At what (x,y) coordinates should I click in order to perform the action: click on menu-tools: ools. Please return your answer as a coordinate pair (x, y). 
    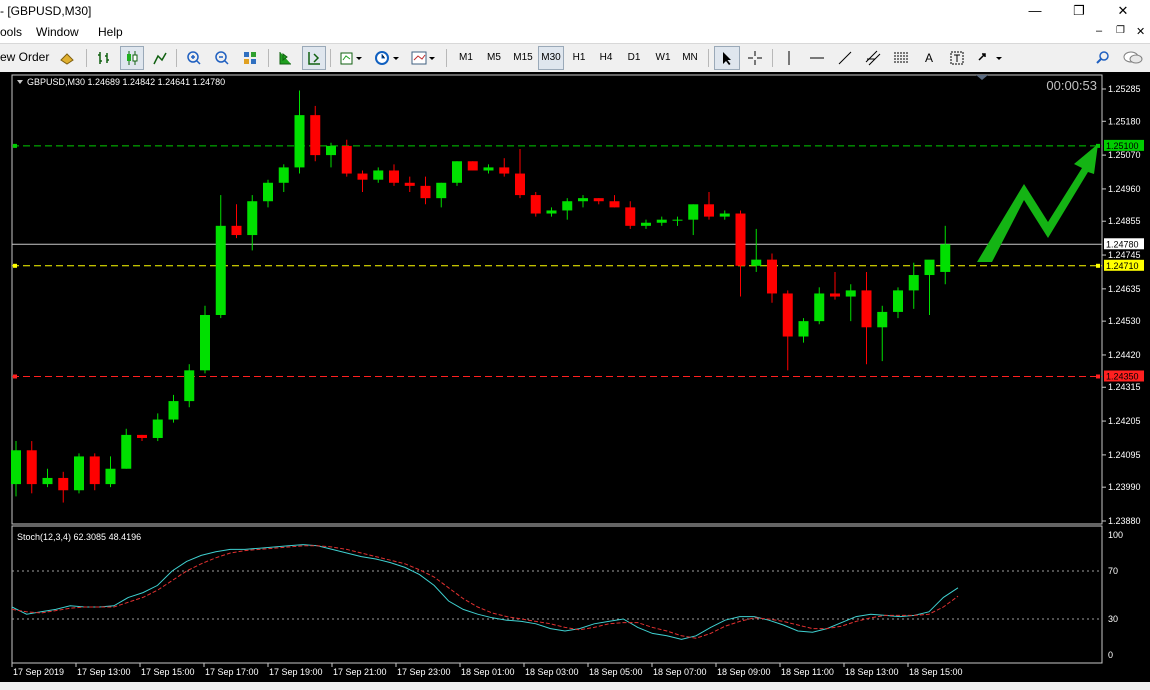
    Looking at the image, I should click on (11, 32).